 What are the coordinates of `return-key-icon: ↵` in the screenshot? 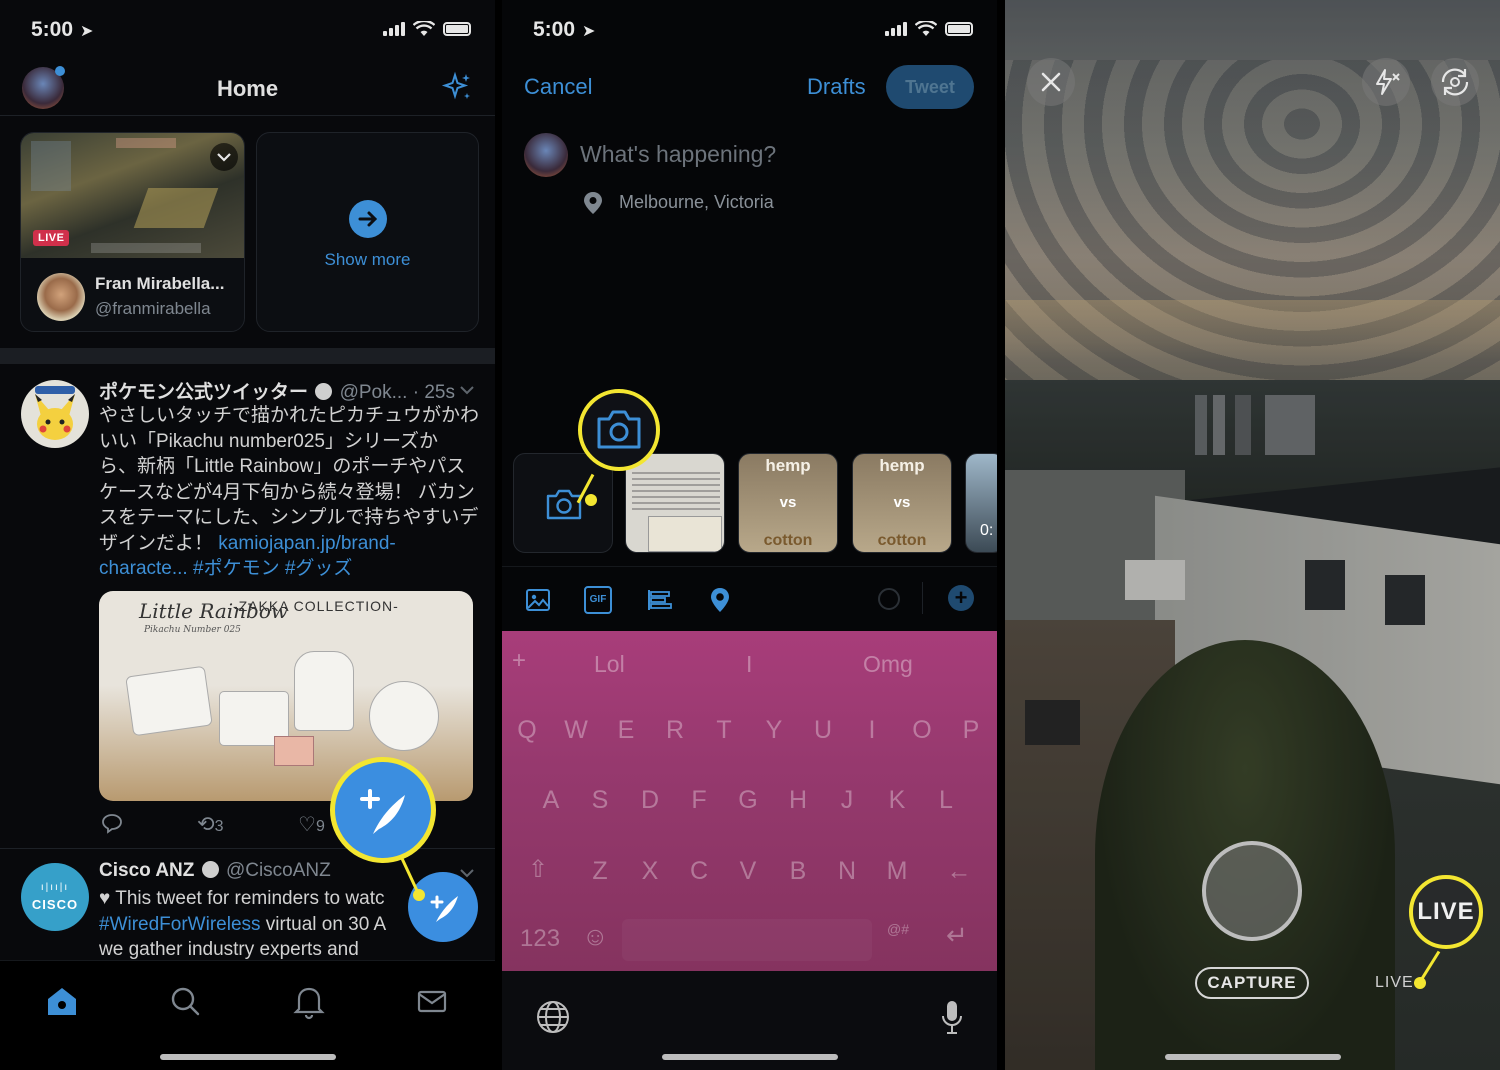 It's located at (957, 935).